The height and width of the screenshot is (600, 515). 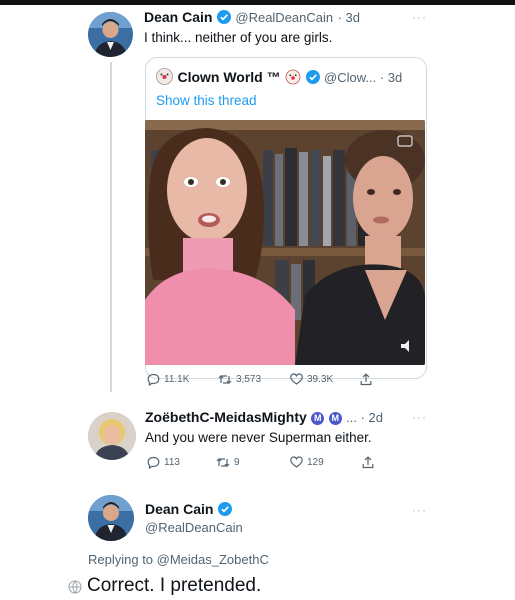 I want to click on retweet-action: 9, so click(x=228, y=462).